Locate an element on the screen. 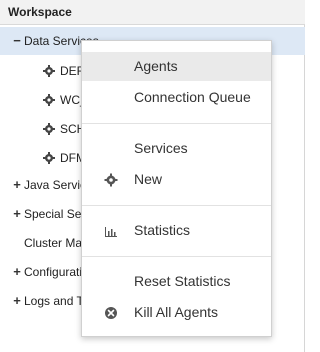  workspace-header: Workspace is located at coordinates (152, 12).